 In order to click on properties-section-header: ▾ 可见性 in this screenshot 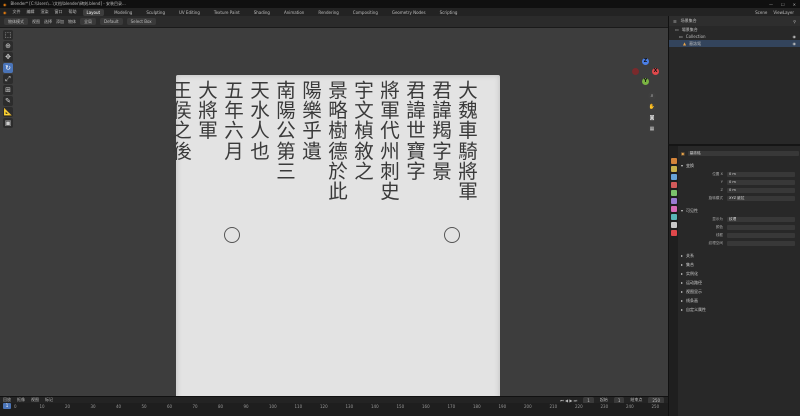, I will do `click(740, 210)`.